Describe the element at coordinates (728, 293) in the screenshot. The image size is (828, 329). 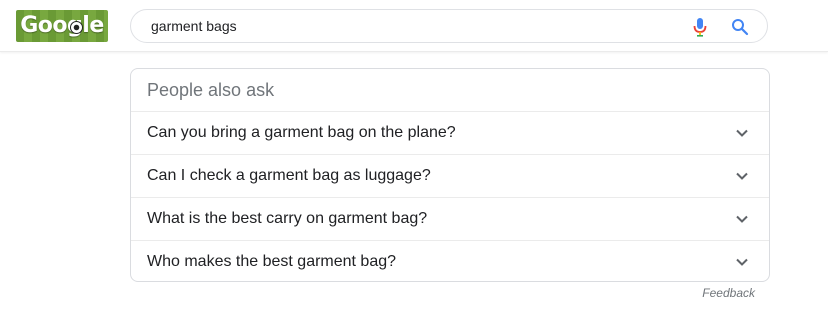
I see `feedback-link: Feedback` at that location.